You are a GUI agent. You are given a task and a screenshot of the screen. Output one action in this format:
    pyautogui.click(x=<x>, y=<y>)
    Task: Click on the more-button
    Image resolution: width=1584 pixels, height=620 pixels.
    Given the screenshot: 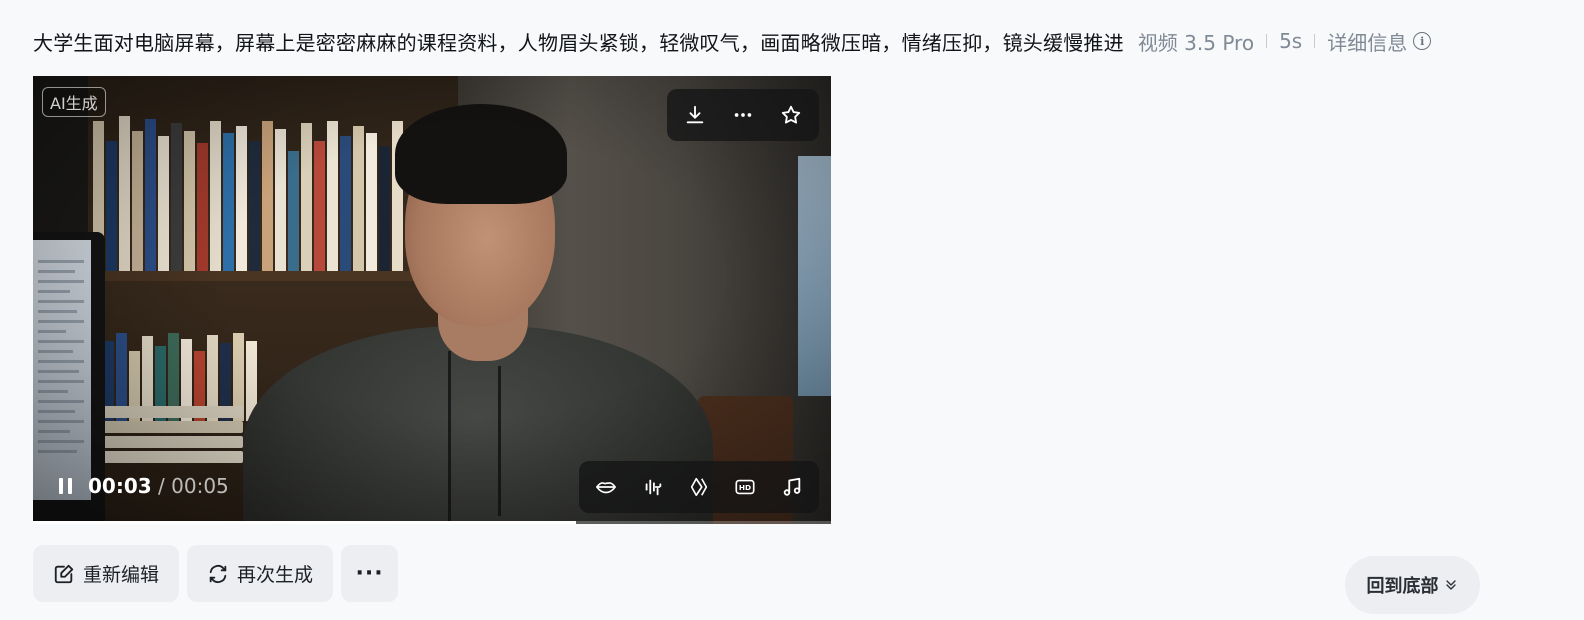 What is the action you would take?
    pyautogui.click(x=743, y=115)
    